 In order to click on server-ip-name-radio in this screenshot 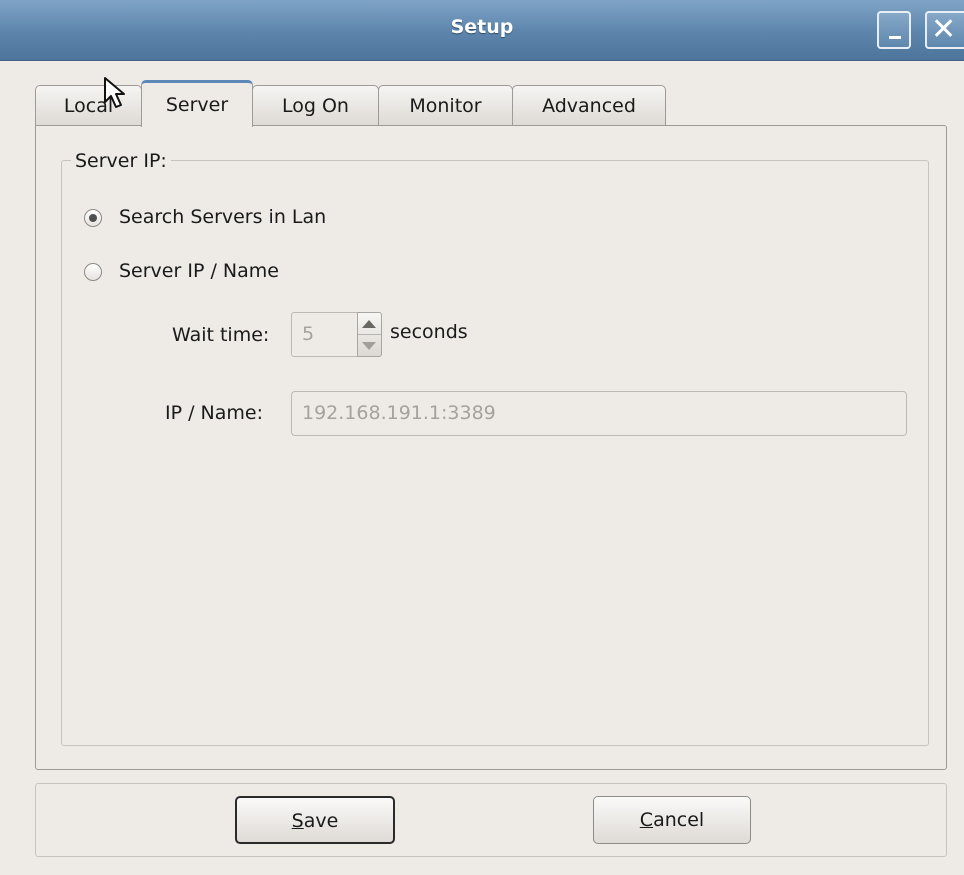, I will do `click(93, 272)`.